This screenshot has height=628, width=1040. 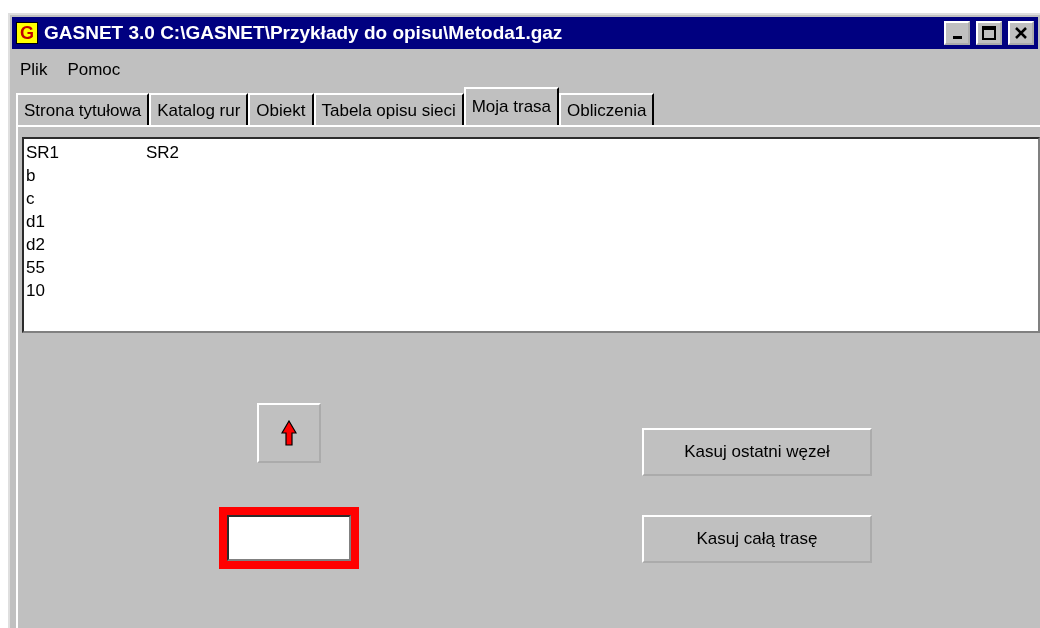 I want to click on close-icon, so click(x=1021, y=33).